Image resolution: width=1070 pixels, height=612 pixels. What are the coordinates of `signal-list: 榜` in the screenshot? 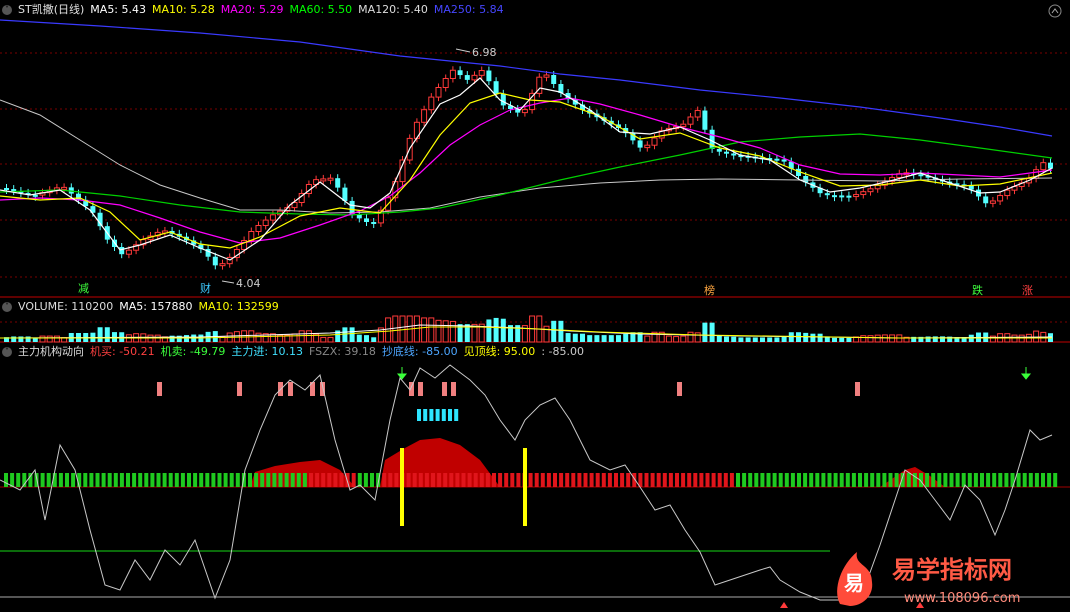 It's located at (709, 290).